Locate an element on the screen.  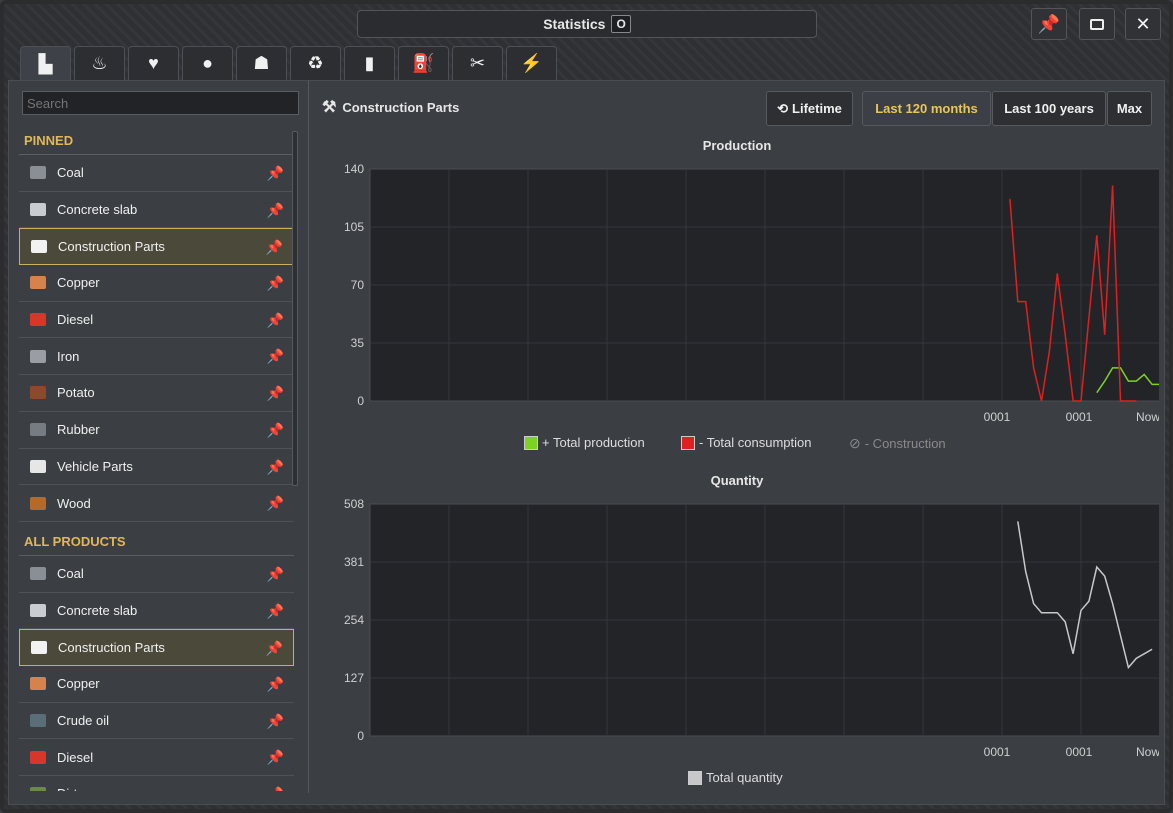
list-item: Vehicle Parts 📌 is located at coordinates (156, 467).